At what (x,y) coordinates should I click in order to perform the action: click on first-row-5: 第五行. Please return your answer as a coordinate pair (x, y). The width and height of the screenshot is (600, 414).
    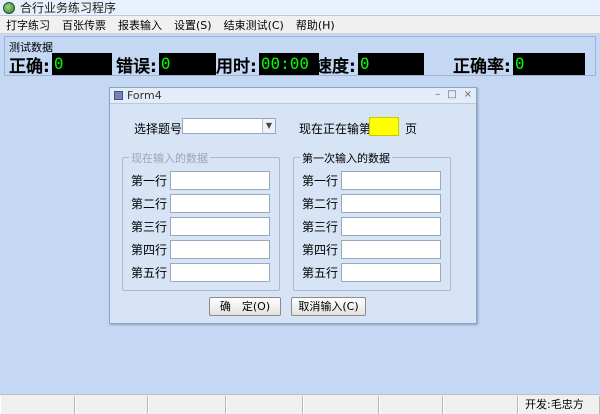
    Looking at the image, I should click on (371, 272).